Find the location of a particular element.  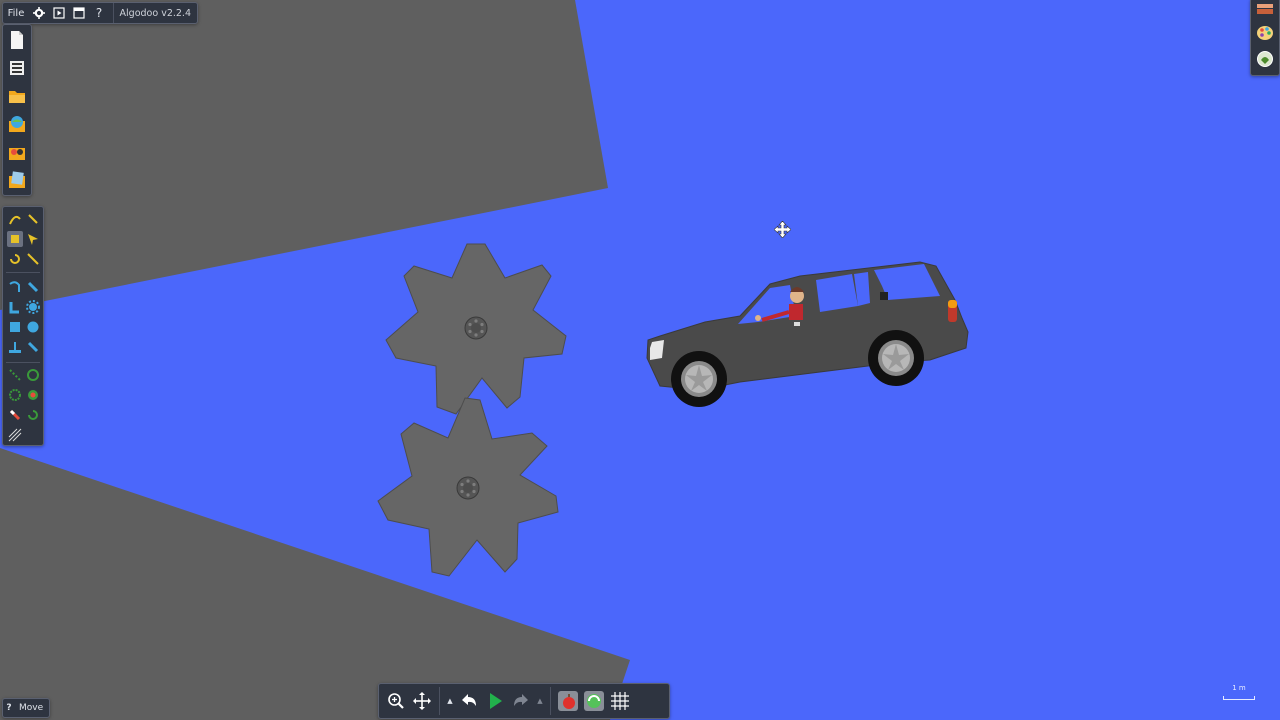

open-folder-icon is located at coordinates (17, 96).